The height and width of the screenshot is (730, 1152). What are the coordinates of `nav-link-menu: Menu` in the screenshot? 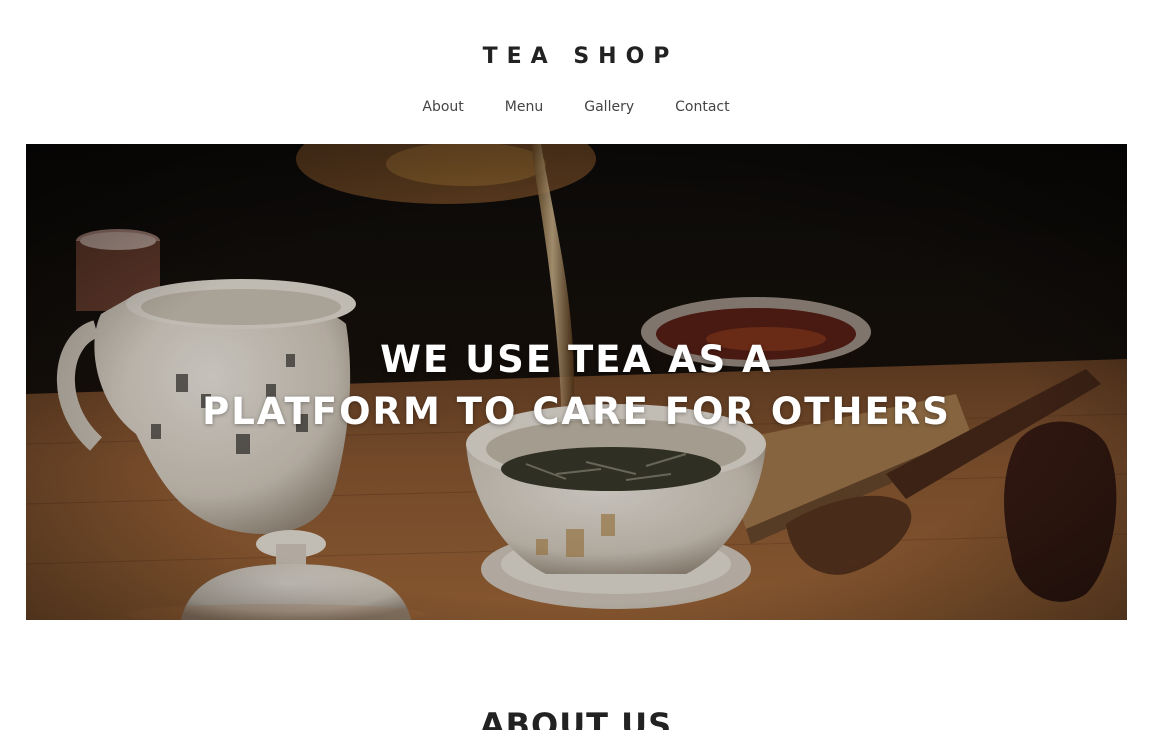 It's located at (524, 107).